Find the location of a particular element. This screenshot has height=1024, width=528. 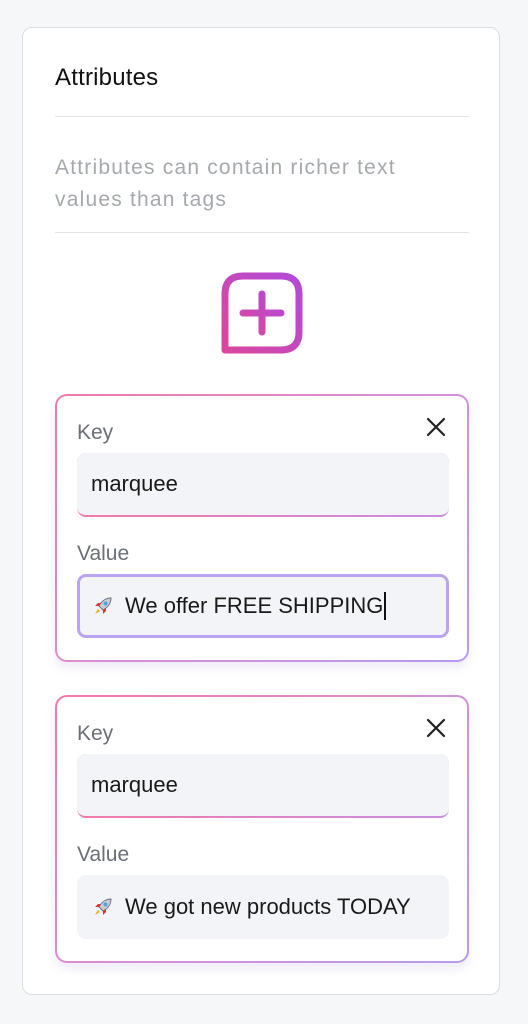

panel-title: Attributes is located at coordinates (107, 77).